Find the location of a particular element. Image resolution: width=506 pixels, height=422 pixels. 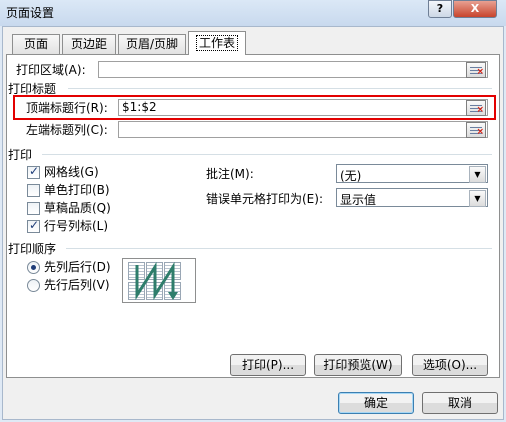

tab-page: 页面 is located at coordinates (36, 44).